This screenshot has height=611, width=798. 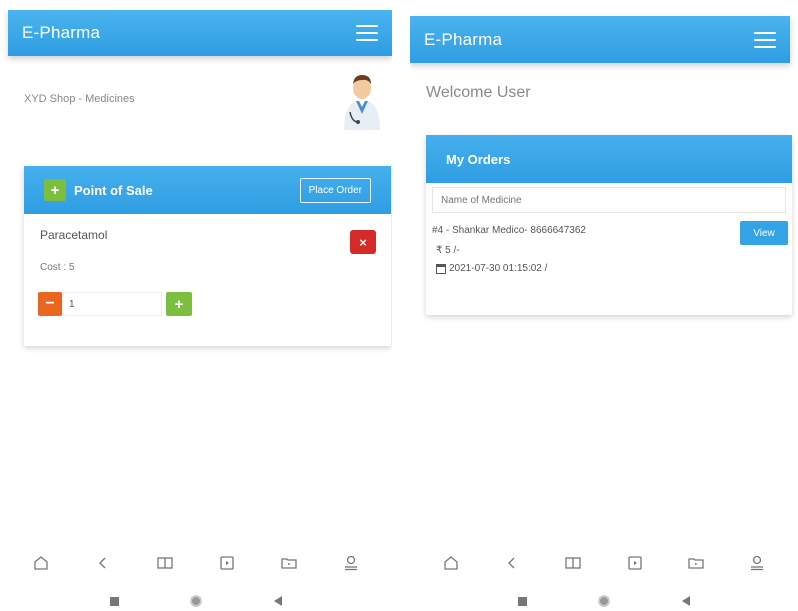 I want to click on item-cost: Cost : 5, so click(x=57, y=267).